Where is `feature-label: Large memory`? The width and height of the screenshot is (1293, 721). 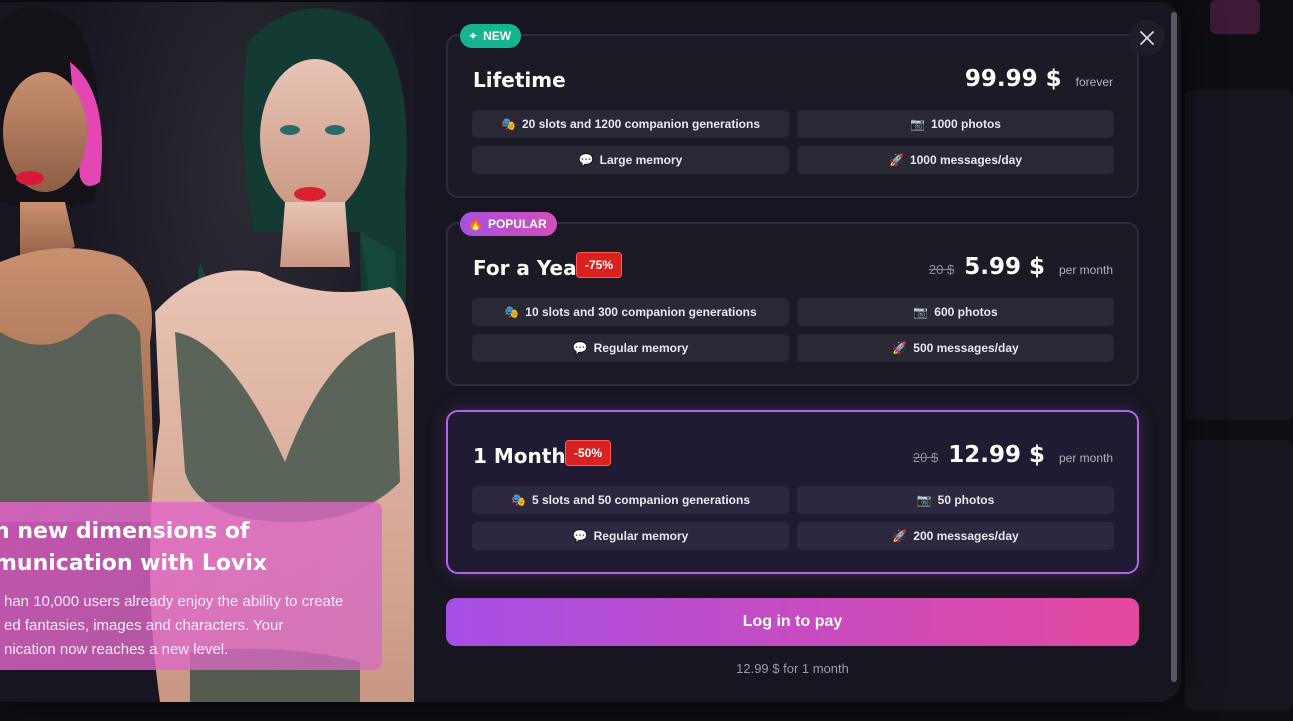
feature-label: Large memory is located at coordinates (641, 160).